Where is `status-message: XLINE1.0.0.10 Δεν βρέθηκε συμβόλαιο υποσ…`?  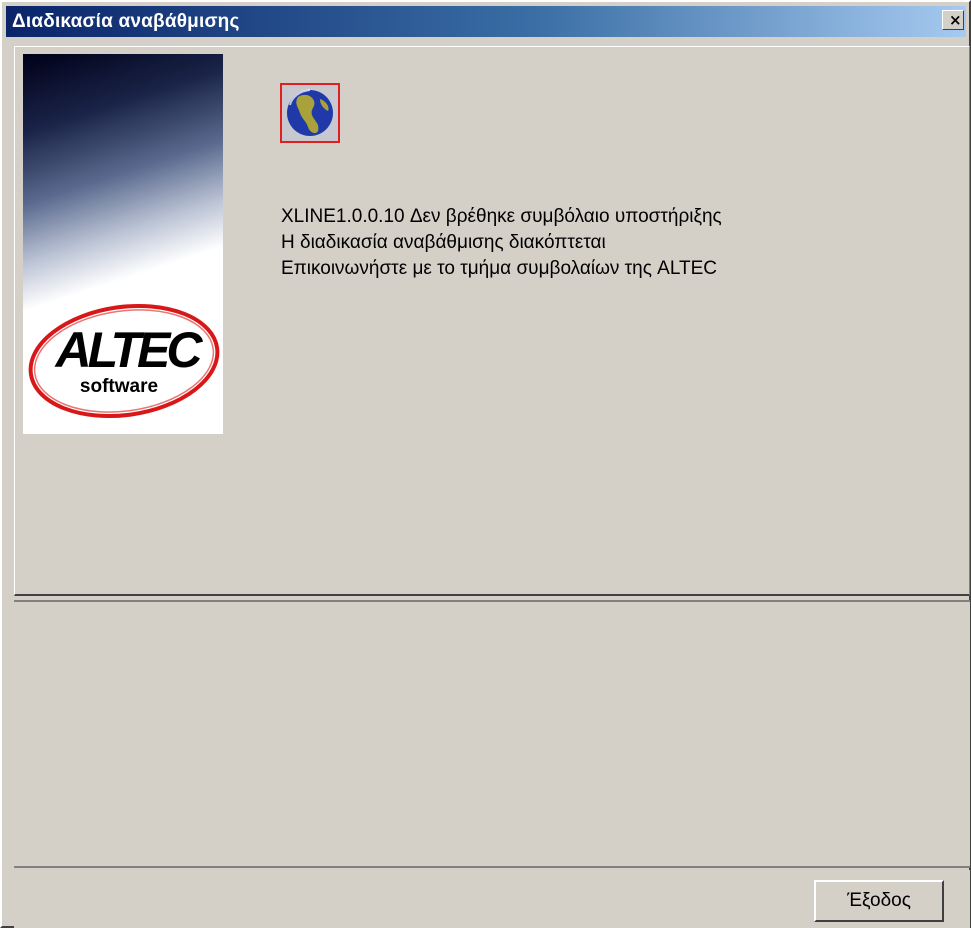
status-message: XLINE1.0.0.10 Δεν βρέθηκε συμβόλαιο υποσ… is located at coordinates (581, 243).